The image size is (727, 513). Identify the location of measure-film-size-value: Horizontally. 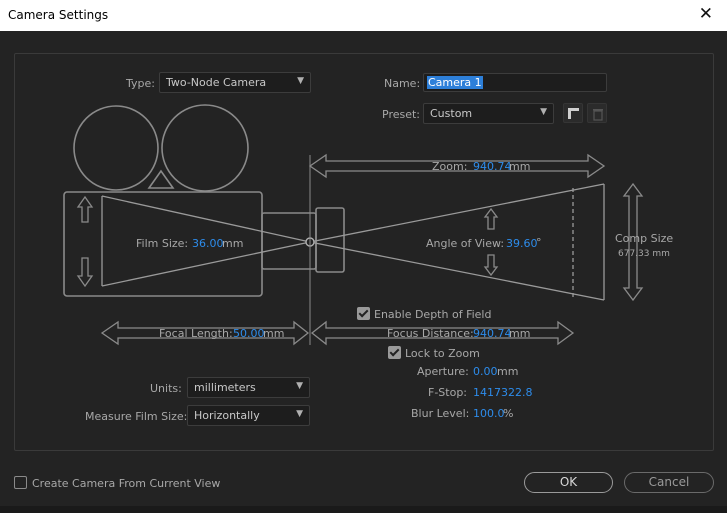
(227, 415).